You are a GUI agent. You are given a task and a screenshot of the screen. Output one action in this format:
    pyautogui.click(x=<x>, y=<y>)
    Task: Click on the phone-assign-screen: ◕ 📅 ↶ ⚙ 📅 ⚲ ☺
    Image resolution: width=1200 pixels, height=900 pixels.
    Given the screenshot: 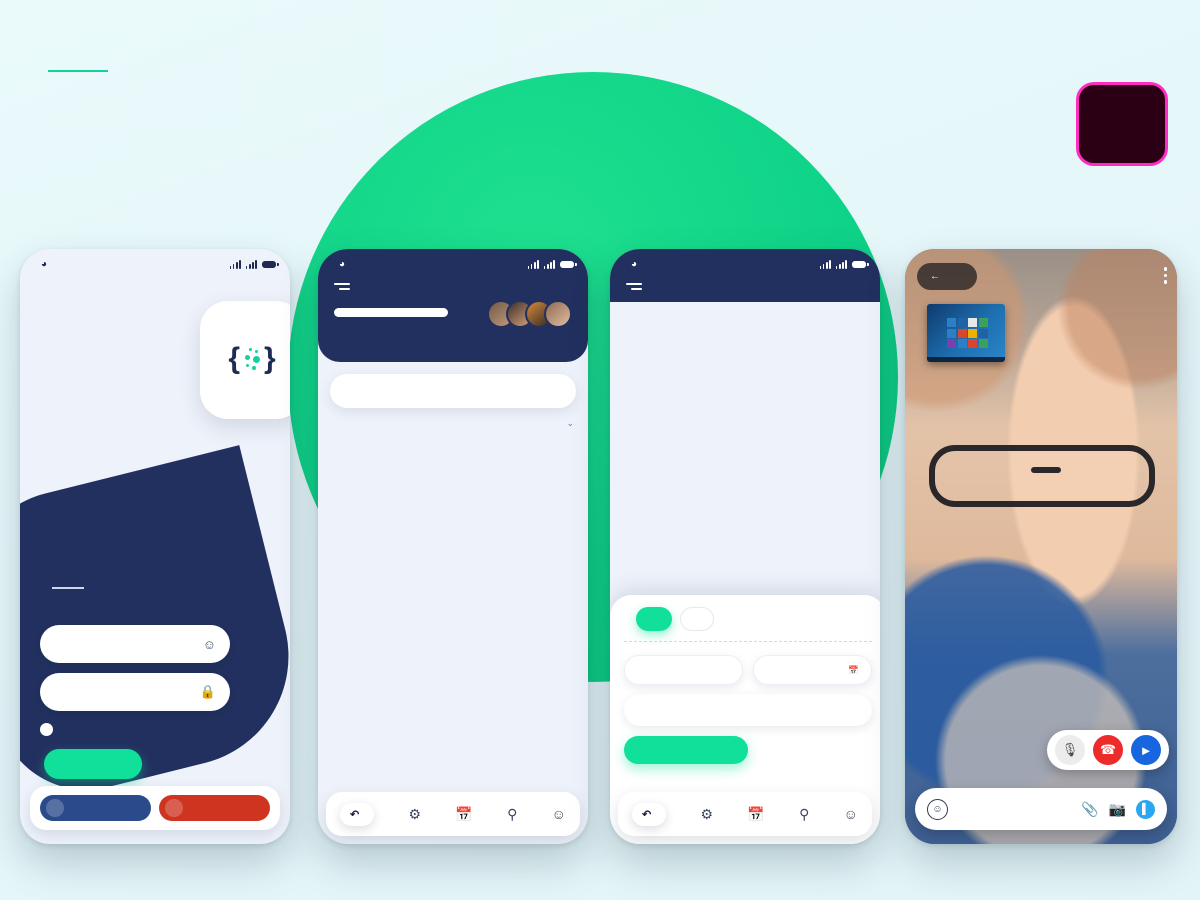 What is the action you would take?
    pyautogui.click(x=745, y=546)
    